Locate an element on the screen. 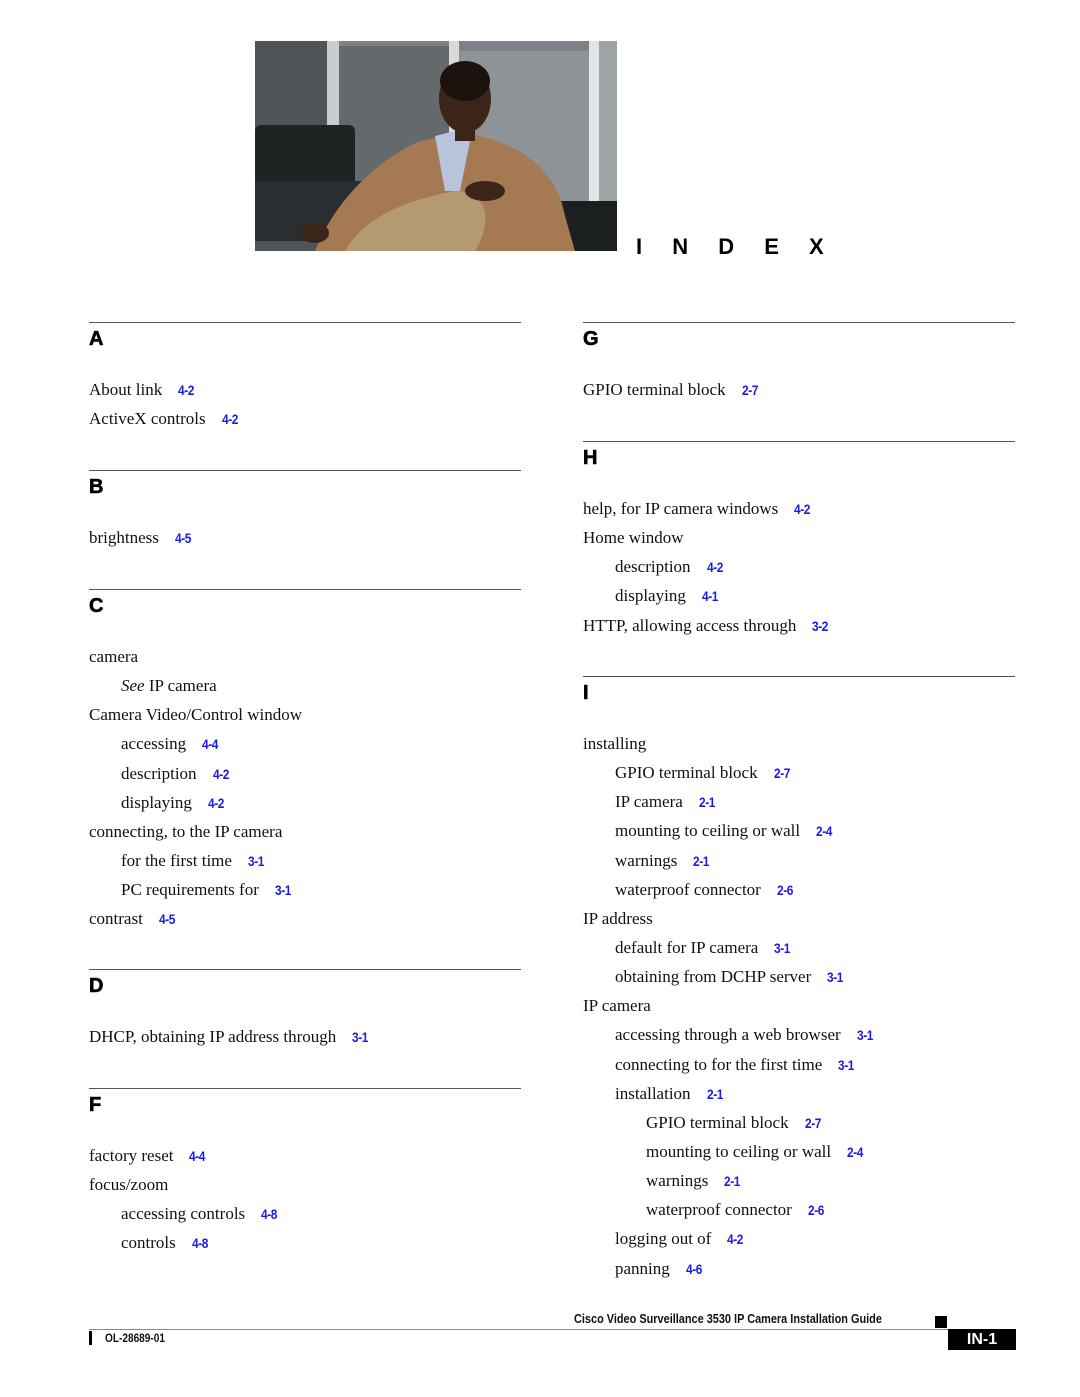 This screenshot has height=1397, width=1080. index-entry: installation 2-1 is located at coordinates (799, 1093).